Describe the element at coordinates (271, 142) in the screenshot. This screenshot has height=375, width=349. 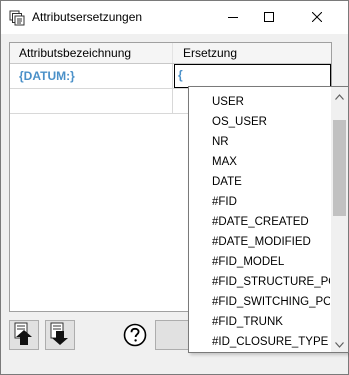
I see `dropdown-item: NR` at that location.